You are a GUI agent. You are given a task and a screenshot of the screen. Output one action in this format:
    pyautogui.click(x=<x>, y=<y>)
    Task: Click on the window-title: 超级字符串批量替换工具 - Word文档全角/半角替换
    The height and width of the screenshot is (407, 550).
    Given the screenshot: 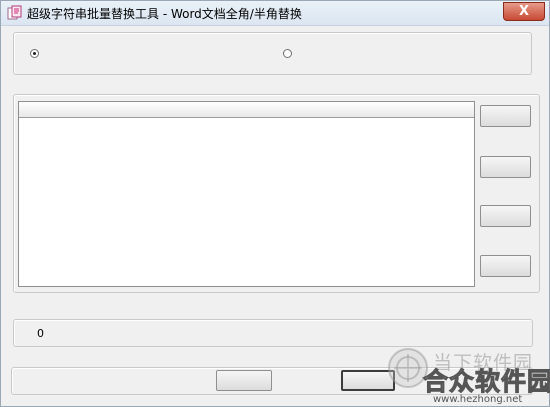 What is the action you would take?
    pyautogui.click(x=164, y=14)
    